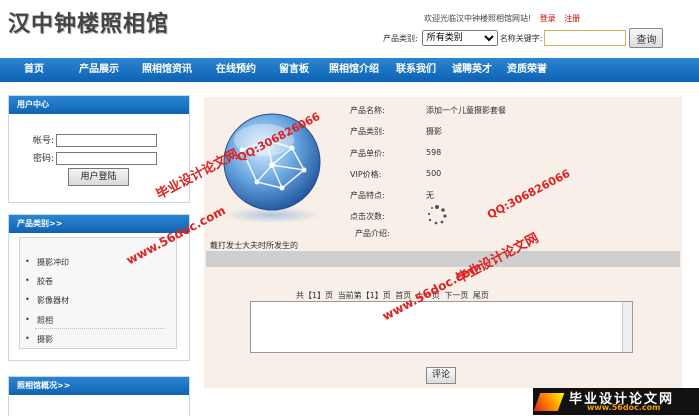 This screenshot has width=699, height=416. I want to click on password-label: 密码:, so click(44, 159).